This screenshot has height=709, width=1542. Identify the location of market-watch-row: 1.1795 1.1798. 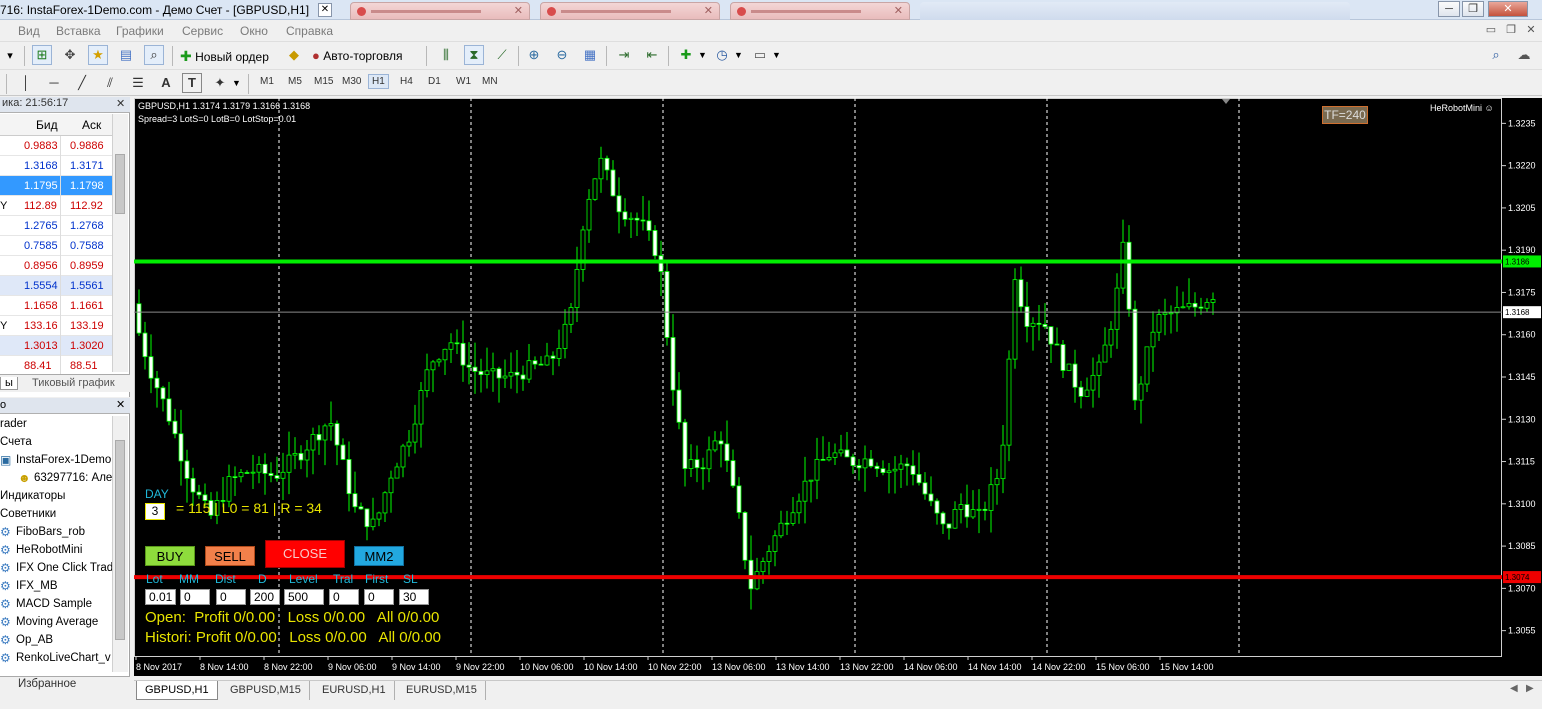
(56, 186).